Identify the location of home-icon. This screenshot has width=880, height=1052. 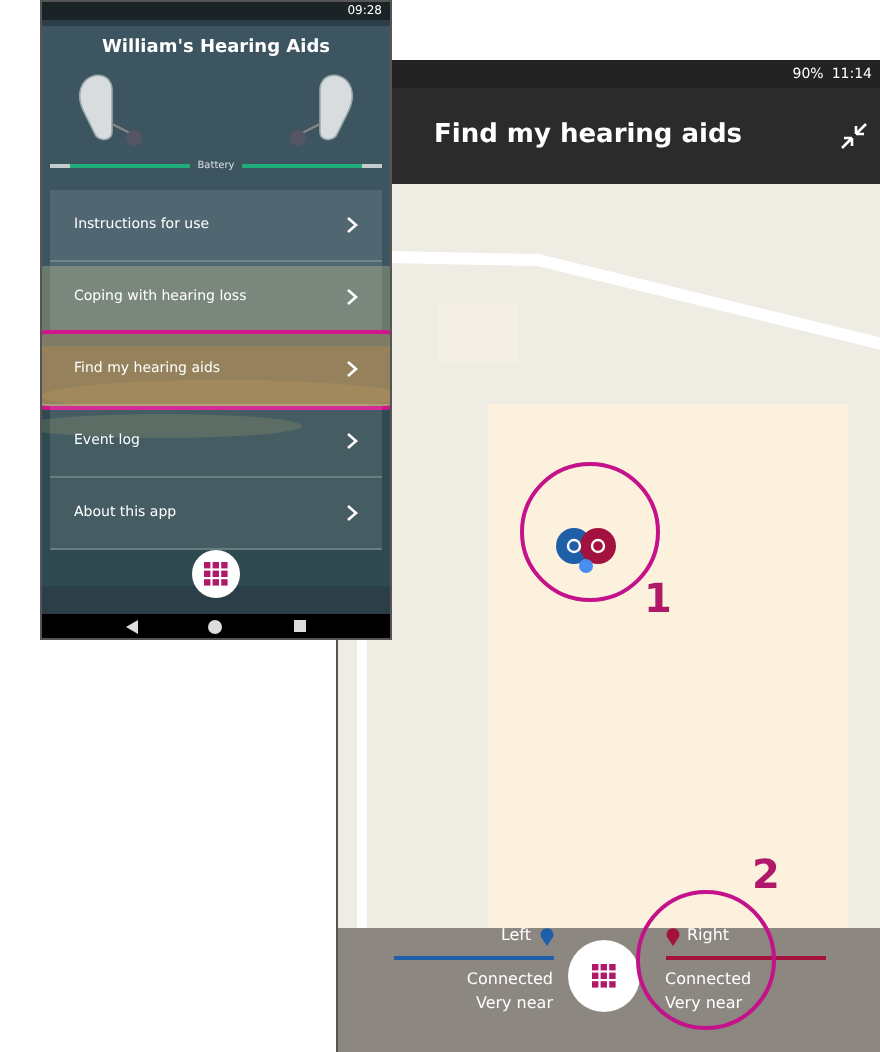
(215, 626).